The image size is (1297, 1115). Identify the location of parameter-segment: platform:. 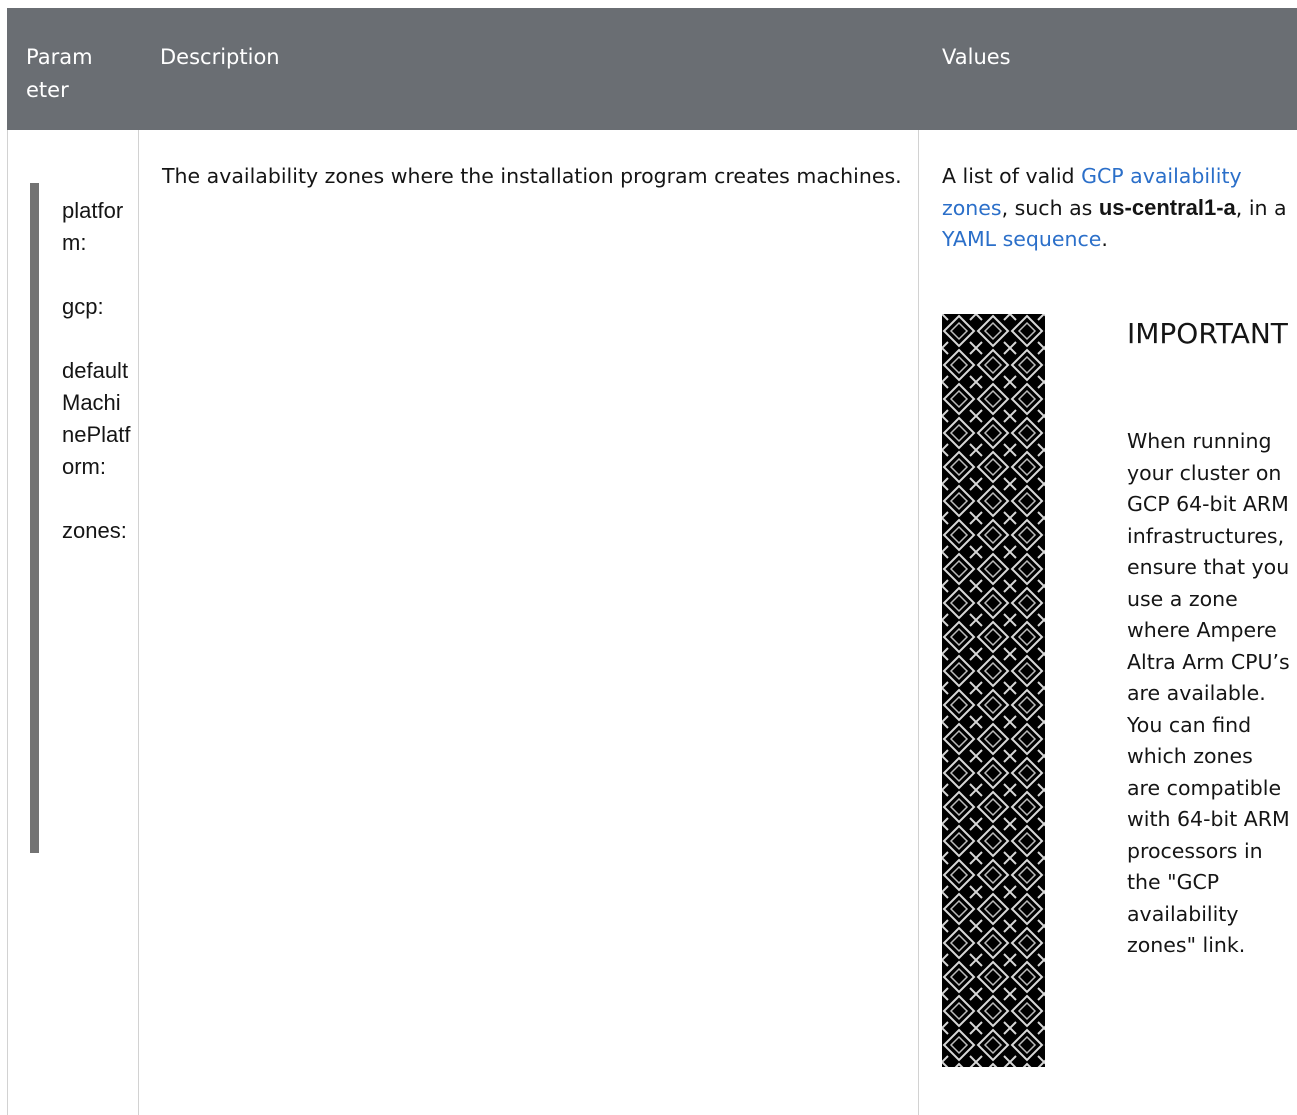
(93, 226).